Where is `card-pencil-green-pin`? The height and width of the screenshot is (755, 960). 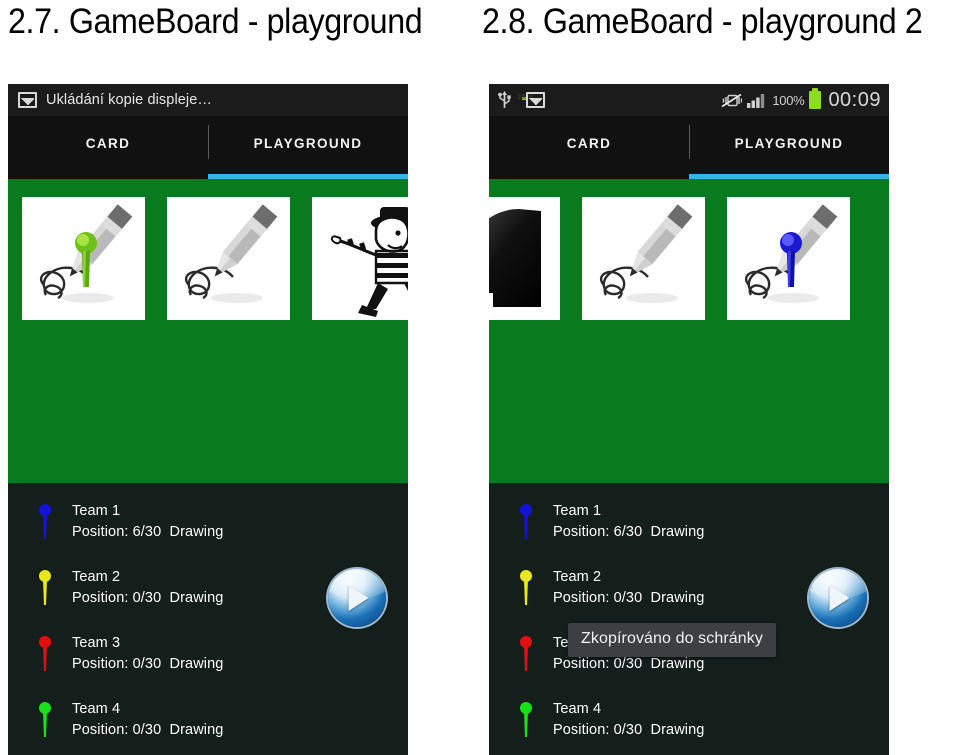 card-pencil-green-pin is located at coordinates (83, 258).